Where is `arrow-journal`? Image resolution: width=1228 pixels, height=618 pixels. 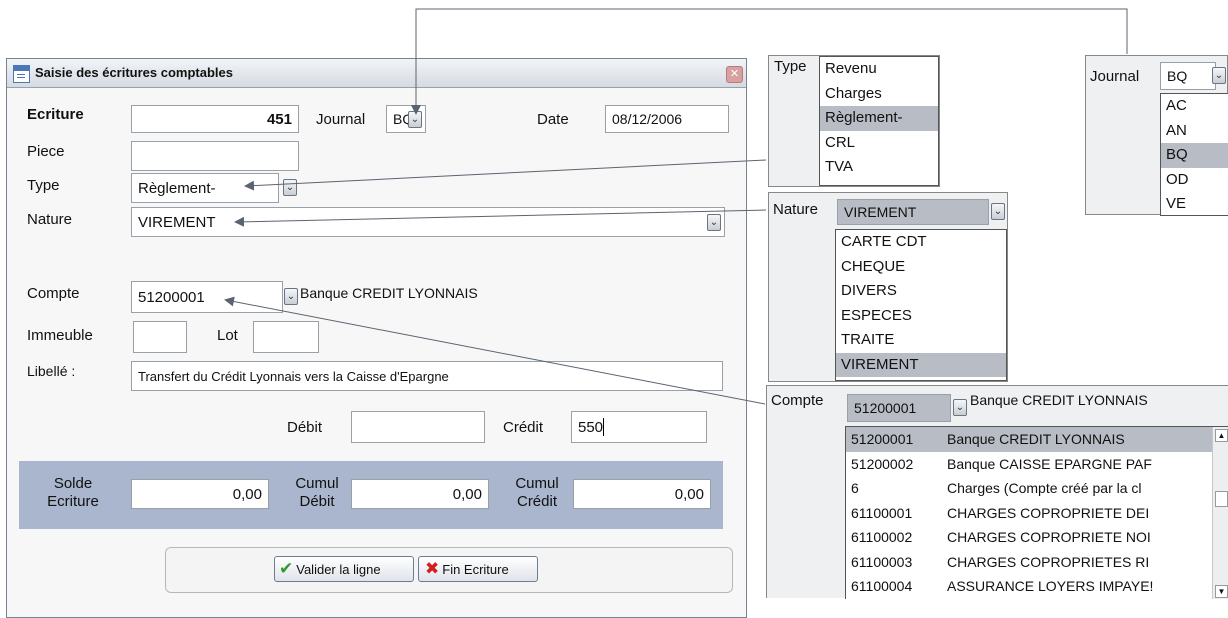 arrow-journal is located at coordinates (769, 61).